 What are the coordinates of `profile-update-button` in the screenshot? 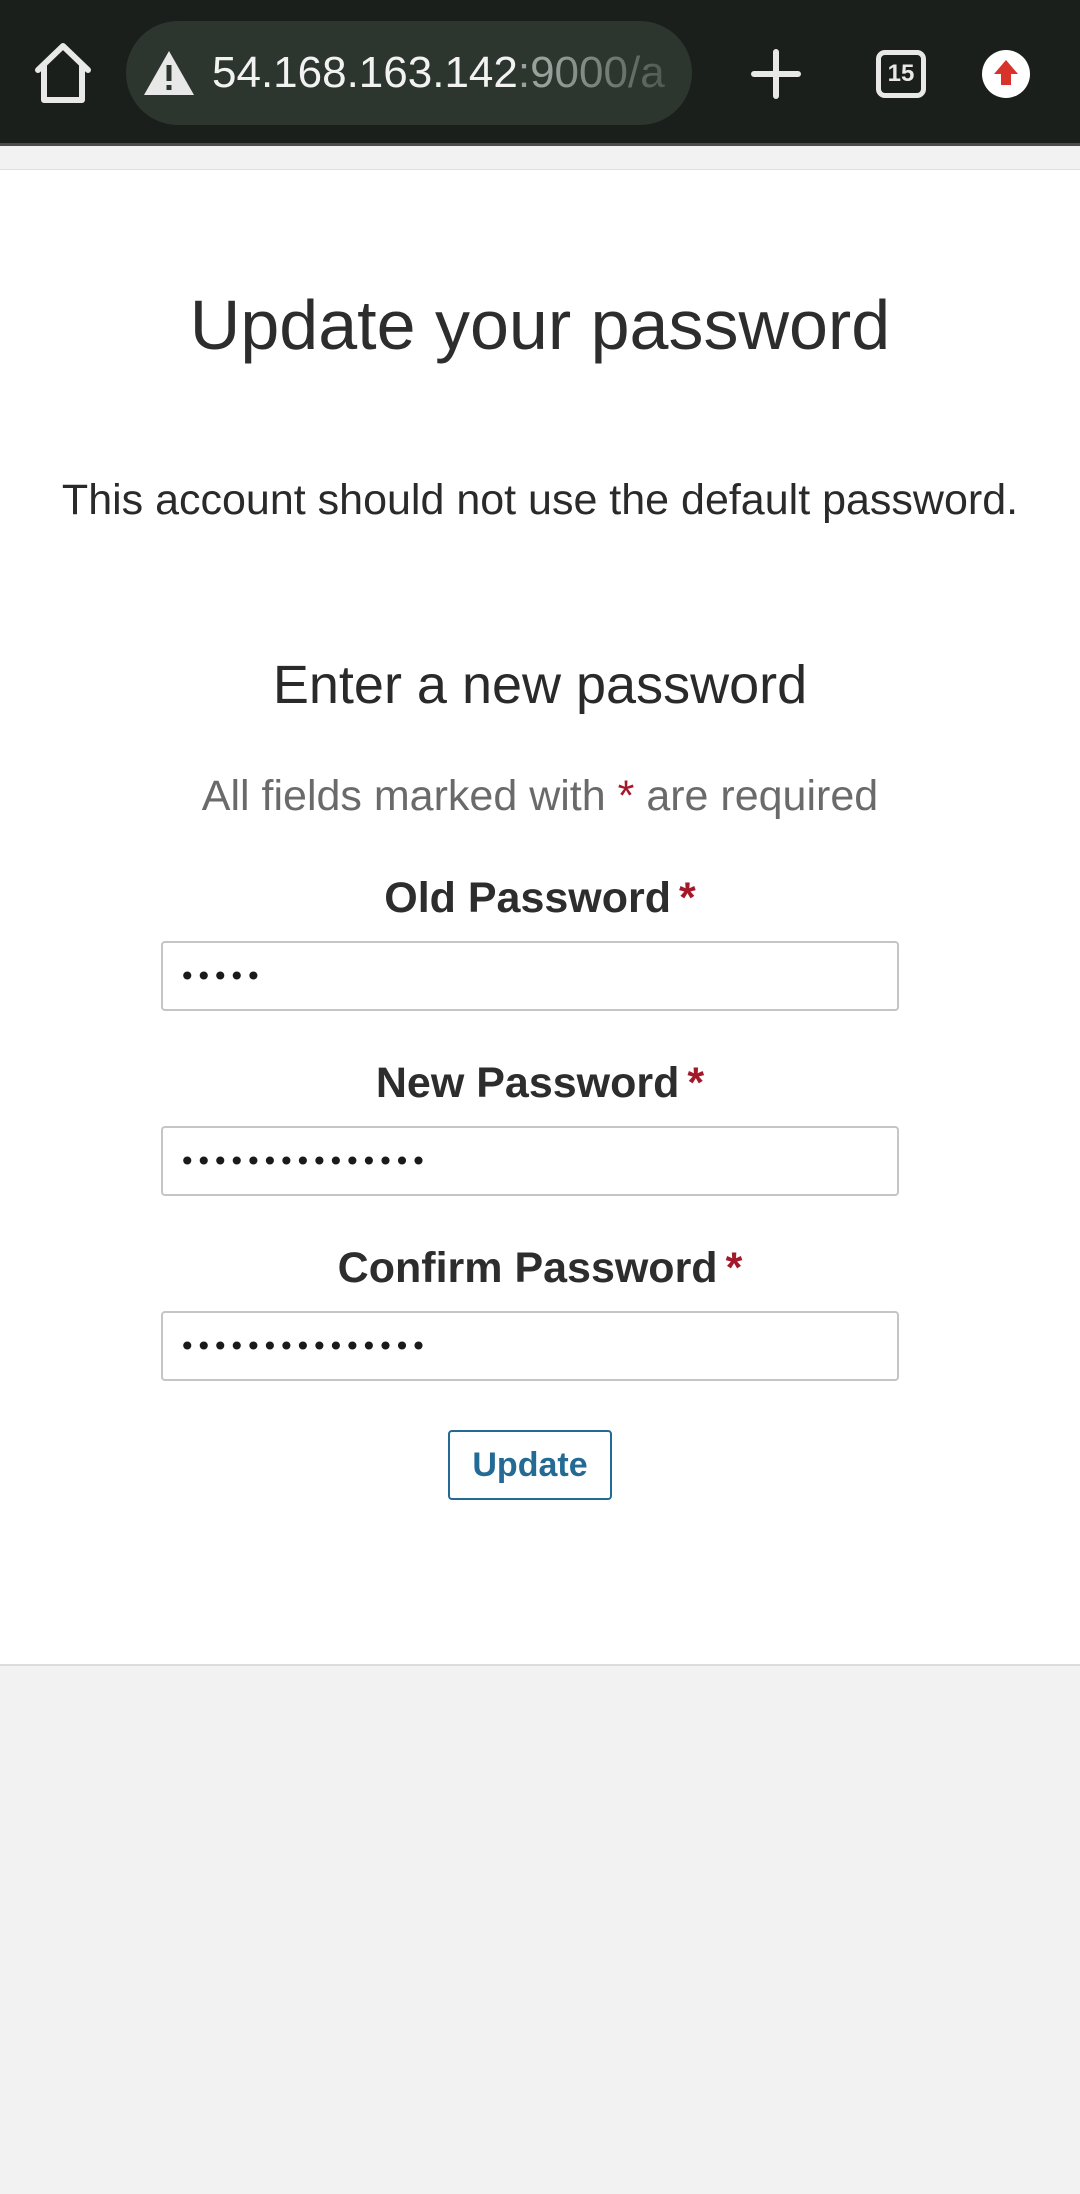 It's located at (1006, 74).